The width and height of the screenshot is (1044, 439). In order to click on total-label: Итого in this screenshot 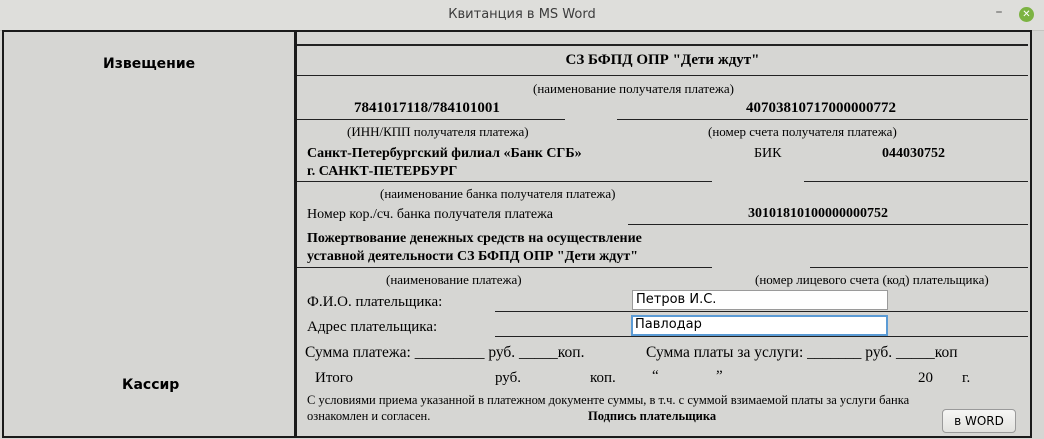, I will do `click(334, 378)`.